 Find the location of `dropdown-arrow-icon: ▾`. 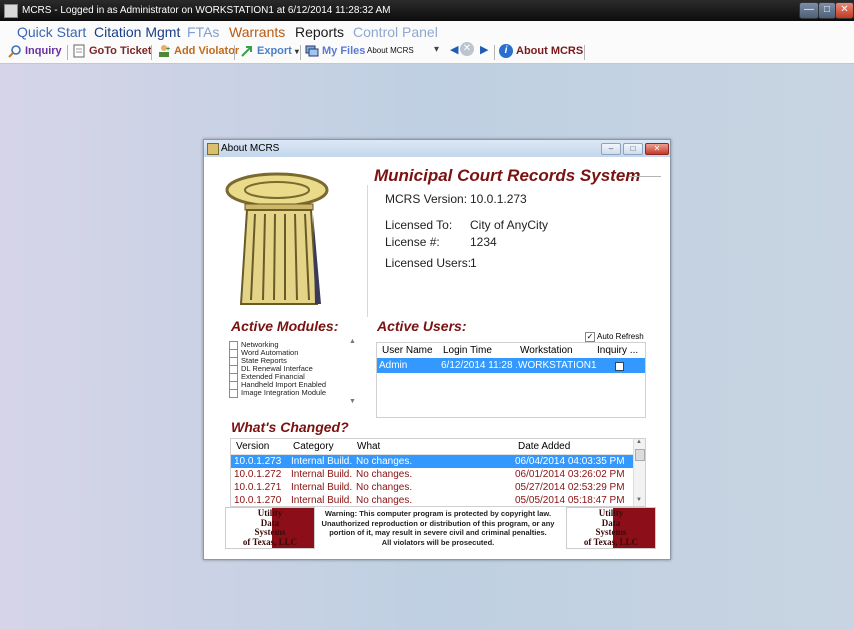

dropdown-arrow-icon: ▾ is located at coordinates (296, 51).